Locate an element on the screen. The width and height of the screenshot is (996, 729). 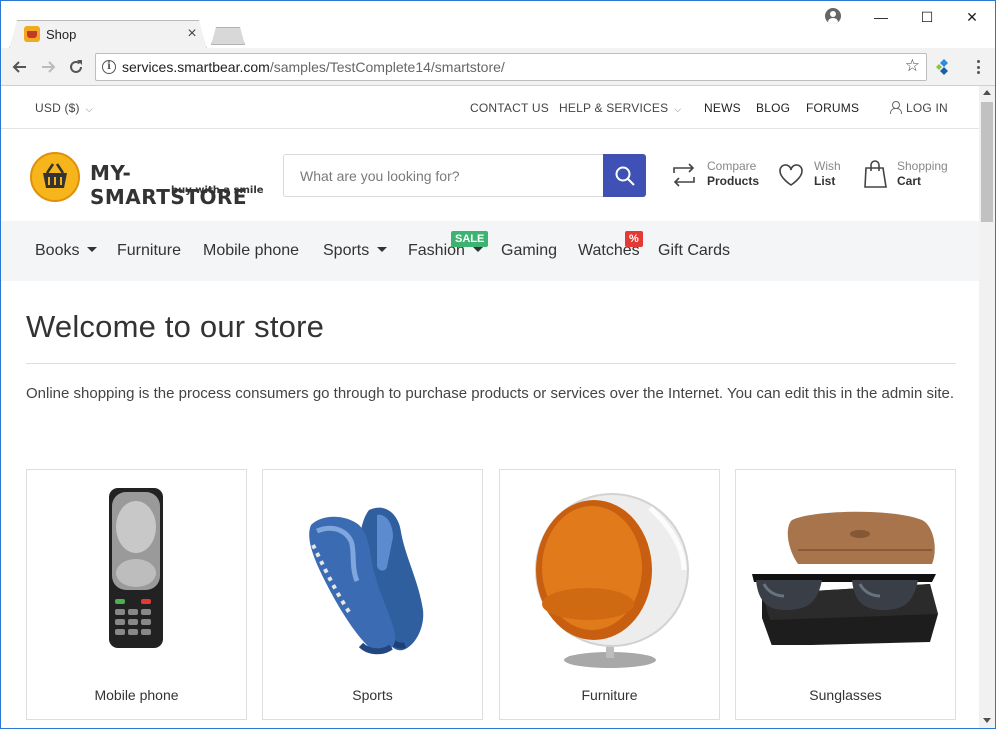
forward-arrow-icon is located at coordinates (49, 67).